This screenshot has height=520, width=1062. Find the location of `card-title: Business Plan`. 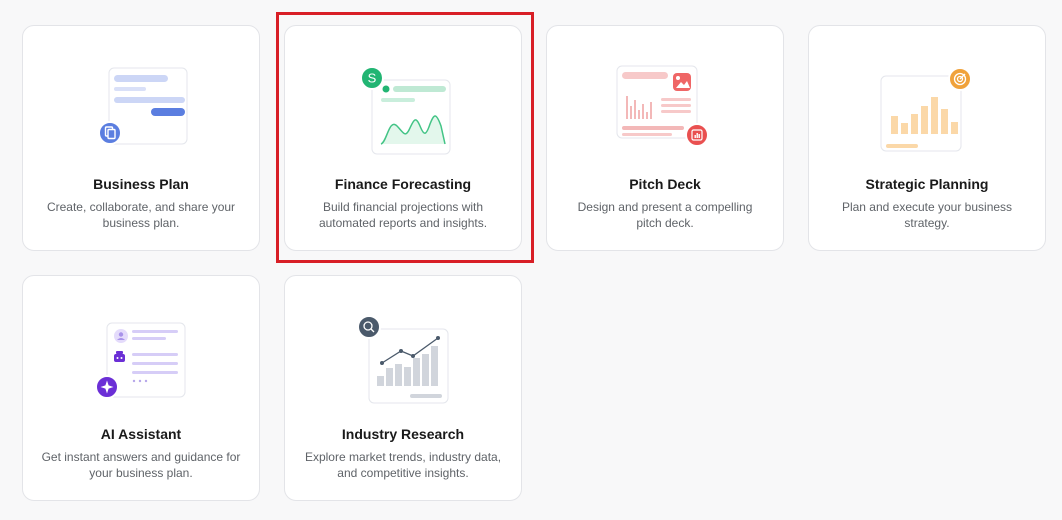

card-title: Business Plan is located at coordinates (141, 184).